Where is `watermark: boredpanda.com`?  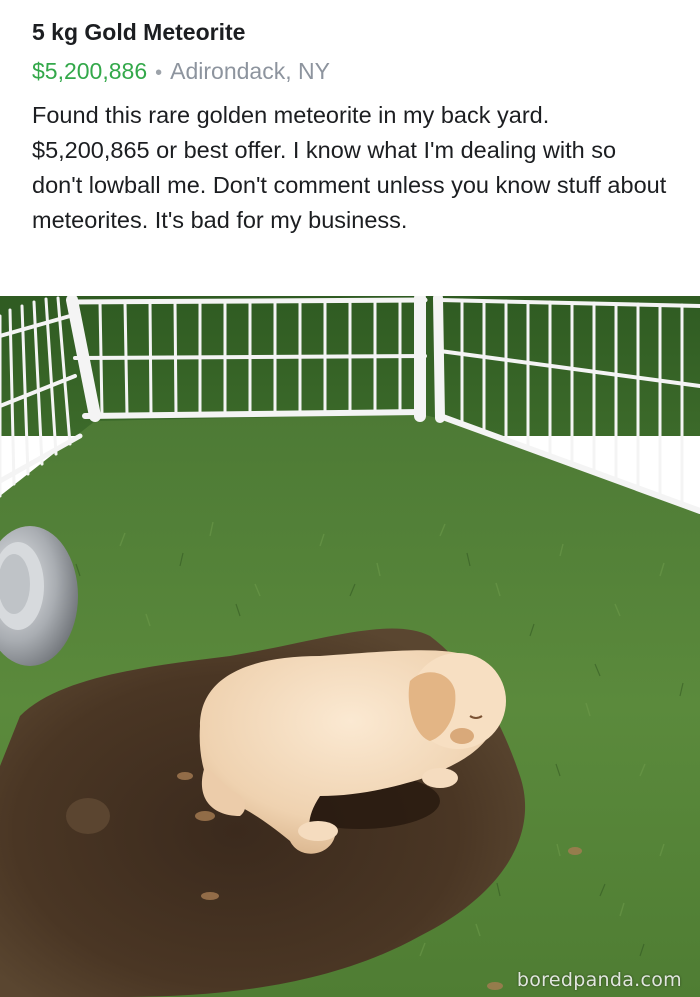 watermark: boredpanda.com is located at coordinates (599, 980).